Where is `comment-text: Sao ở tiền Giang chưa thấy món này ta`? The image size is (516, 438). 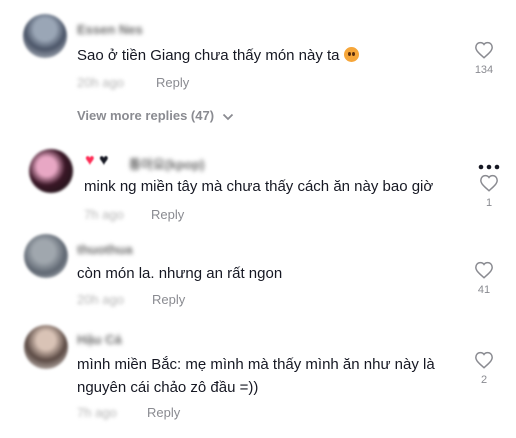 comment-text: Sao ở tiền Giang chưa thấy món này ta is located at coordinates (218, 55).